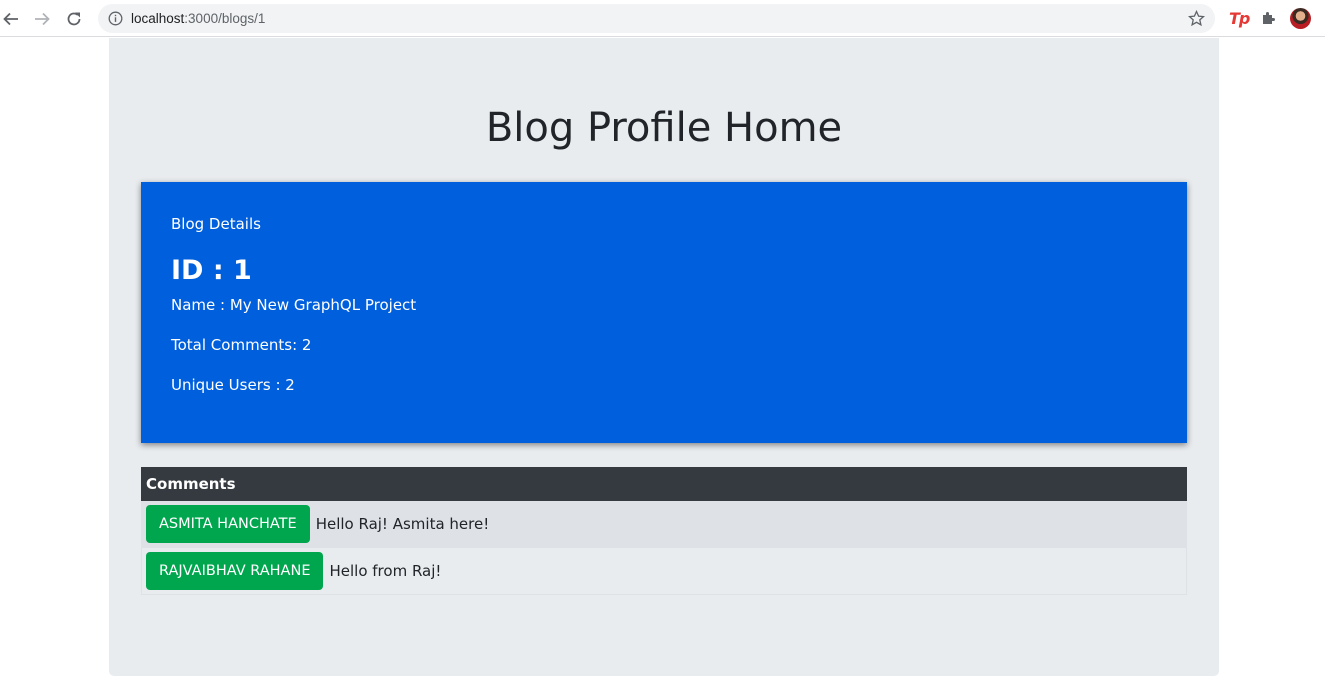 Image resolution: width=1325 pixels, height=684 pixels. I want to click on browser-toolbar: localhost:3000/blogs/1 Tp, so click(662, 18).